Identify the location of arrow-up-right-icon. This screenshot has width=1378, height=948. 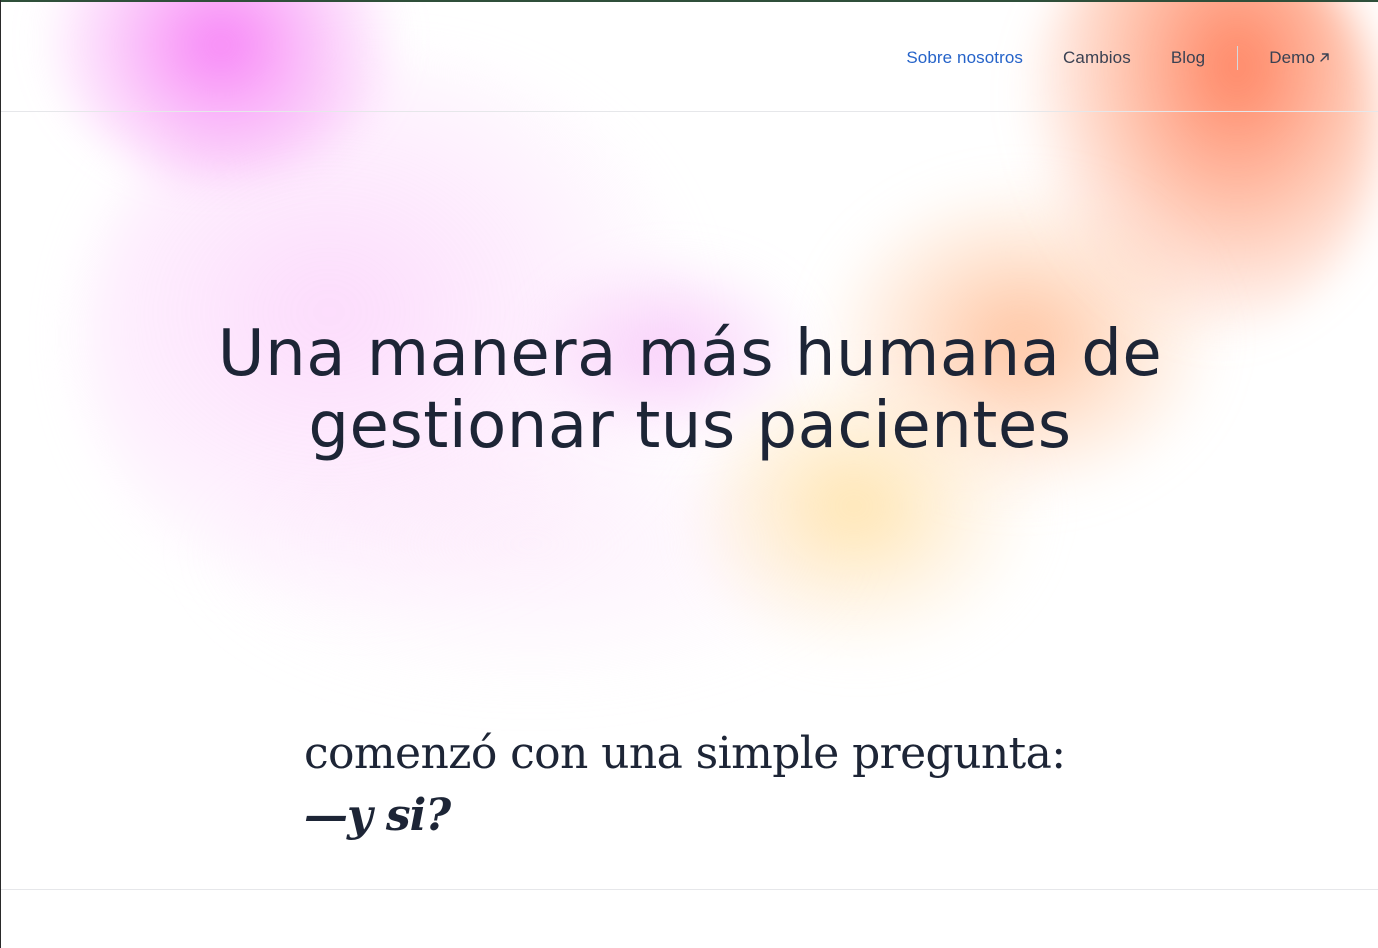
(1324, 57).